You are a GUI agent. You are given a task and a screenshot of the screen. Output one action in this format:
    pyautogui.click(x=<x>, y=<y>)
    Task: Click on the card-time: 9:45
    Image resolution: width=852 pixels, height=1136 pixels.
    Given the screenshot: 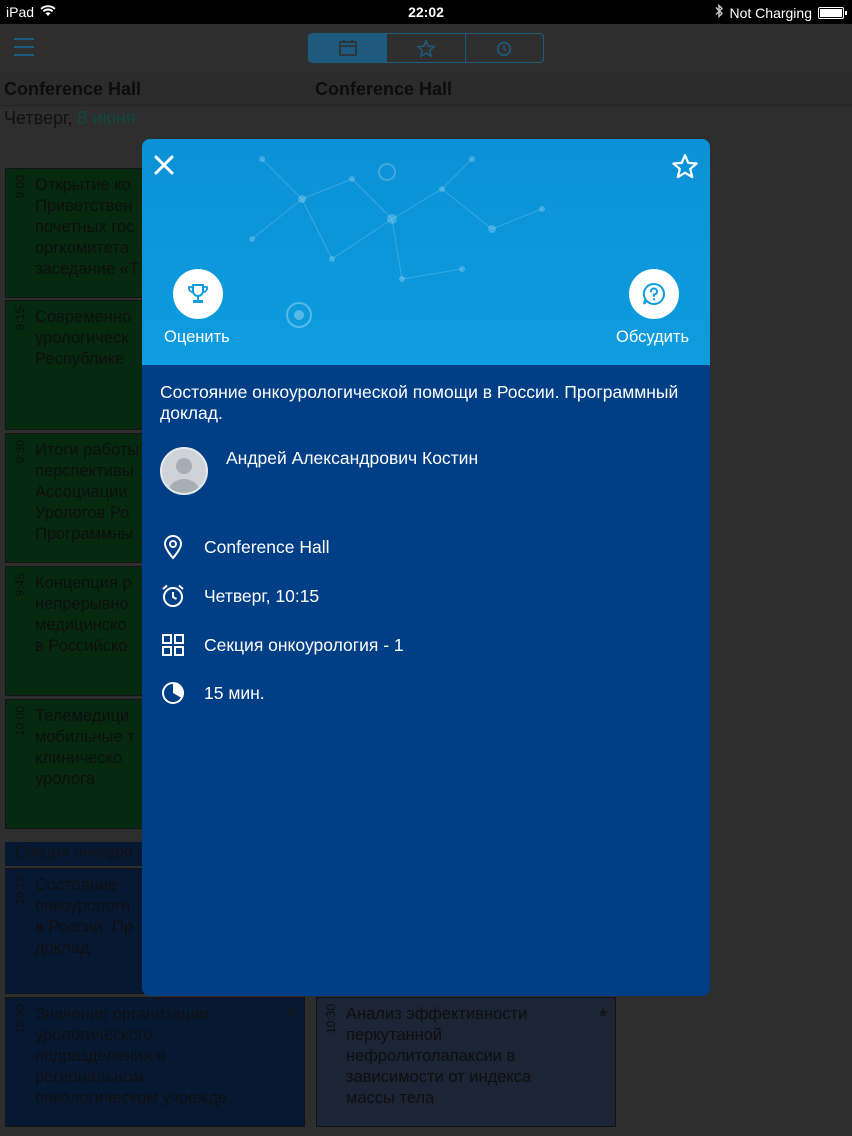 What is the action you would take?
    pyautogui.click(x=20, y=585)
    